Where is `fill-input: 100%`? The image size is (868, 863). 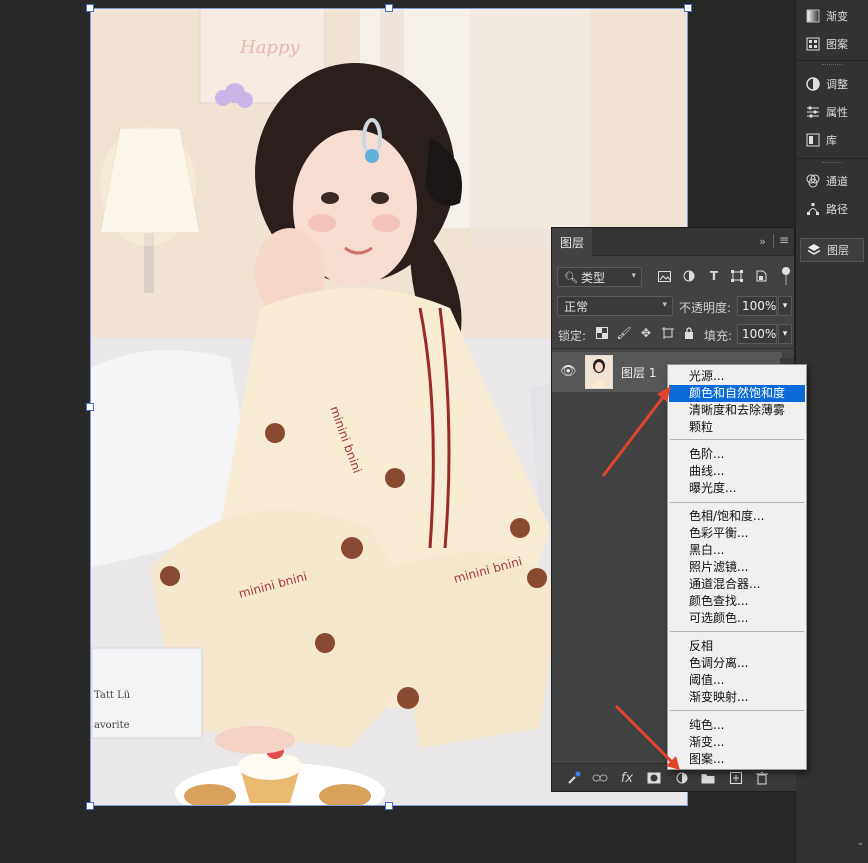
fill-input: 100% is located at coordinates (757, 334).